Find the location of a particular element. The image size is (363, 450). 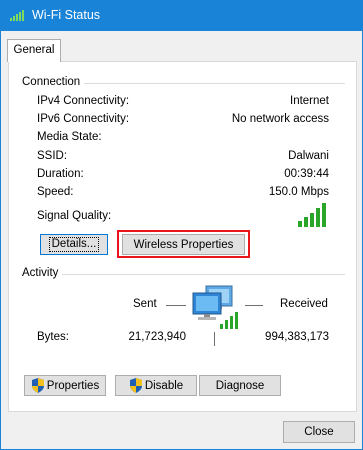

bytes-sent-value: 21,723,940 is located at coordinates (157, 337).